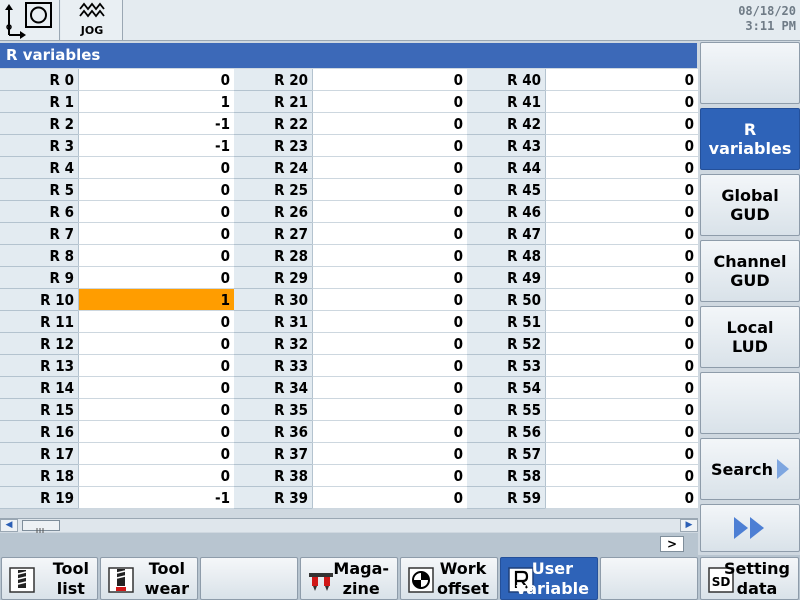 The width and height of the screenshot is (800, 600). I want to click on r-variable-name: R 2, so click(39, 124).